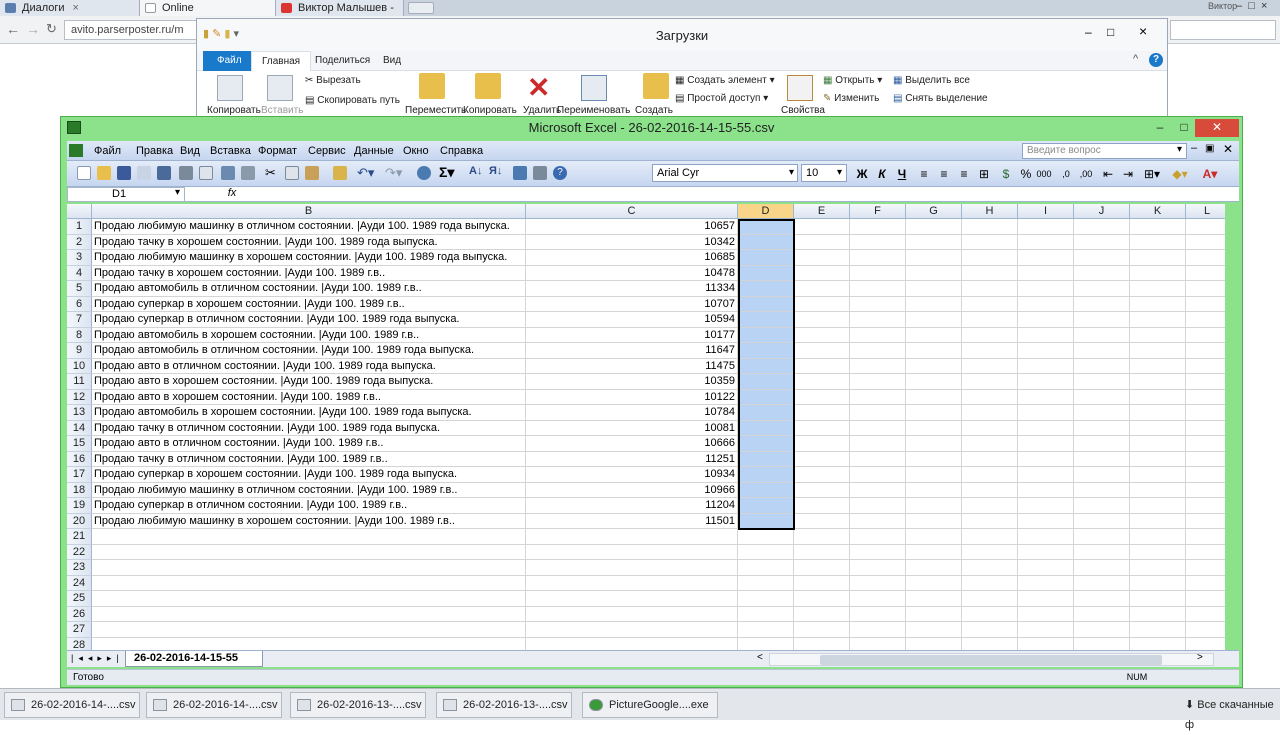 The image size is (1280, 735). What do you see at coordinates (393, 173) in the screenshot?
I see `redo-icon: ↷▾` at bounding box center [393, 173].